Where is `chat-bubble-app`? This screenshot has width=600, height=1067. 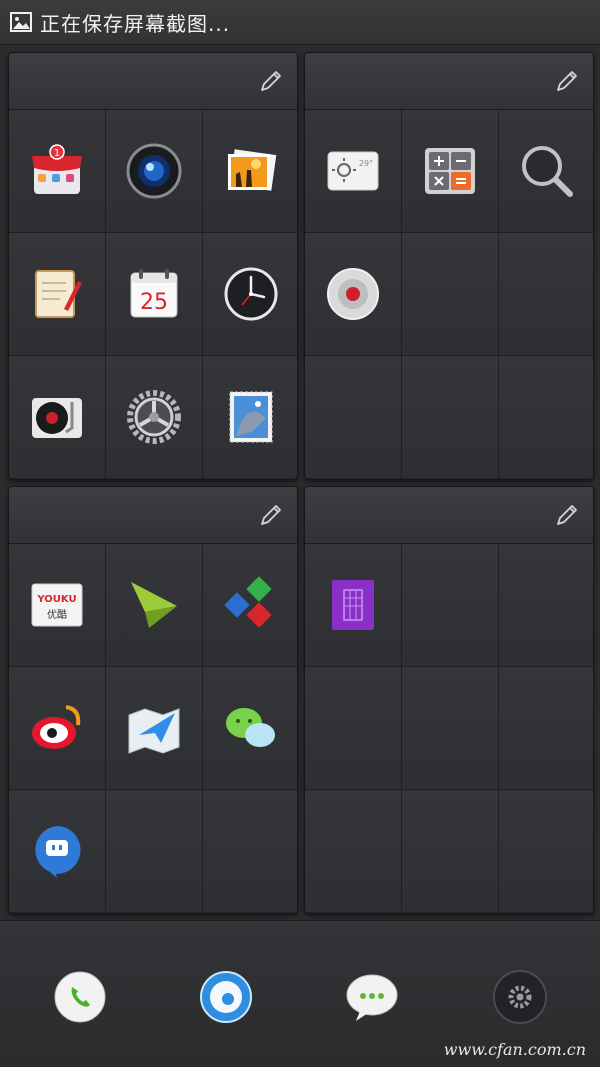 chat-bubble-app is located at coordinates (57, 851).